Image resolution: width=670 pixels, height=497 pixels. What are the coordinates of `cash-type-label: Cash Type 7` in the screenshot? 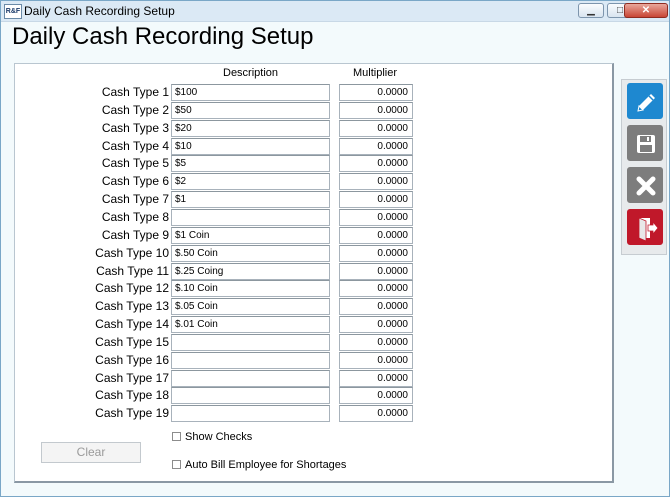 It's located at (135, 199).